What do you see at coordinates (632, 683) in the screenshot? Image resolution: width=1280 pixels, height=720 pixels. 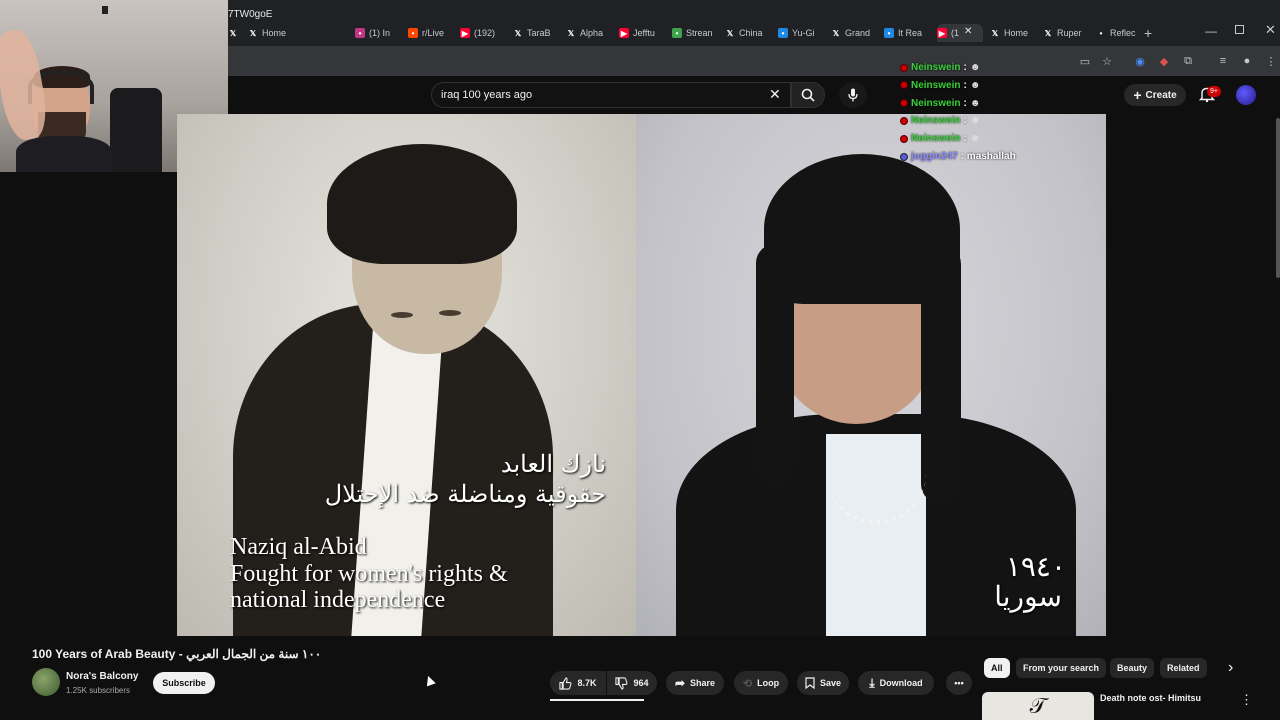 I see `dislike-button: 964` at bounding box center [632, 683].